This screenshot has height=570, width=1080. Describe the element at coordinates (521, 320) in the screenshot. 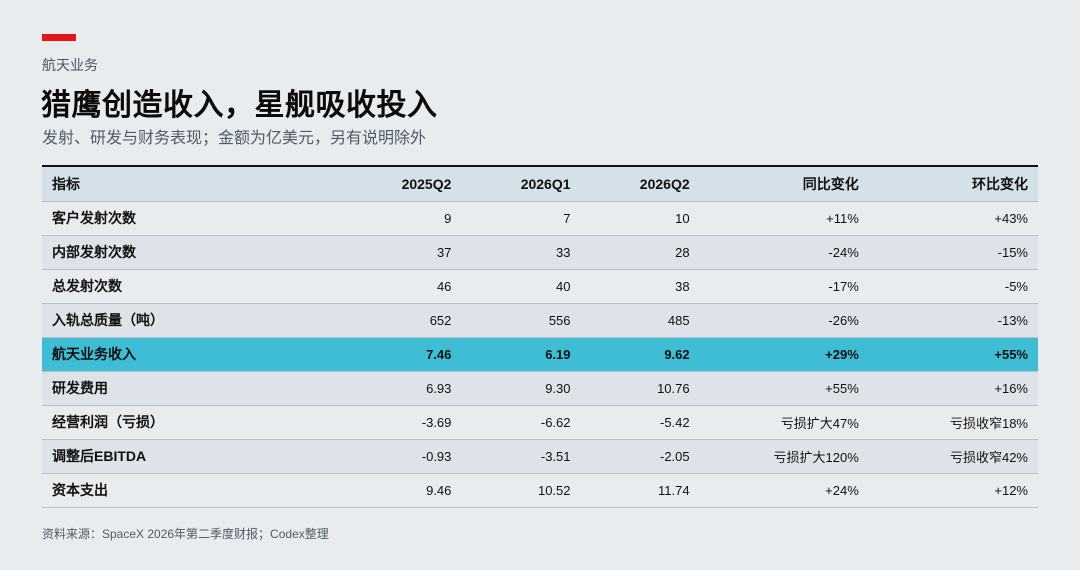

I see `value-cell: 556` at that location.